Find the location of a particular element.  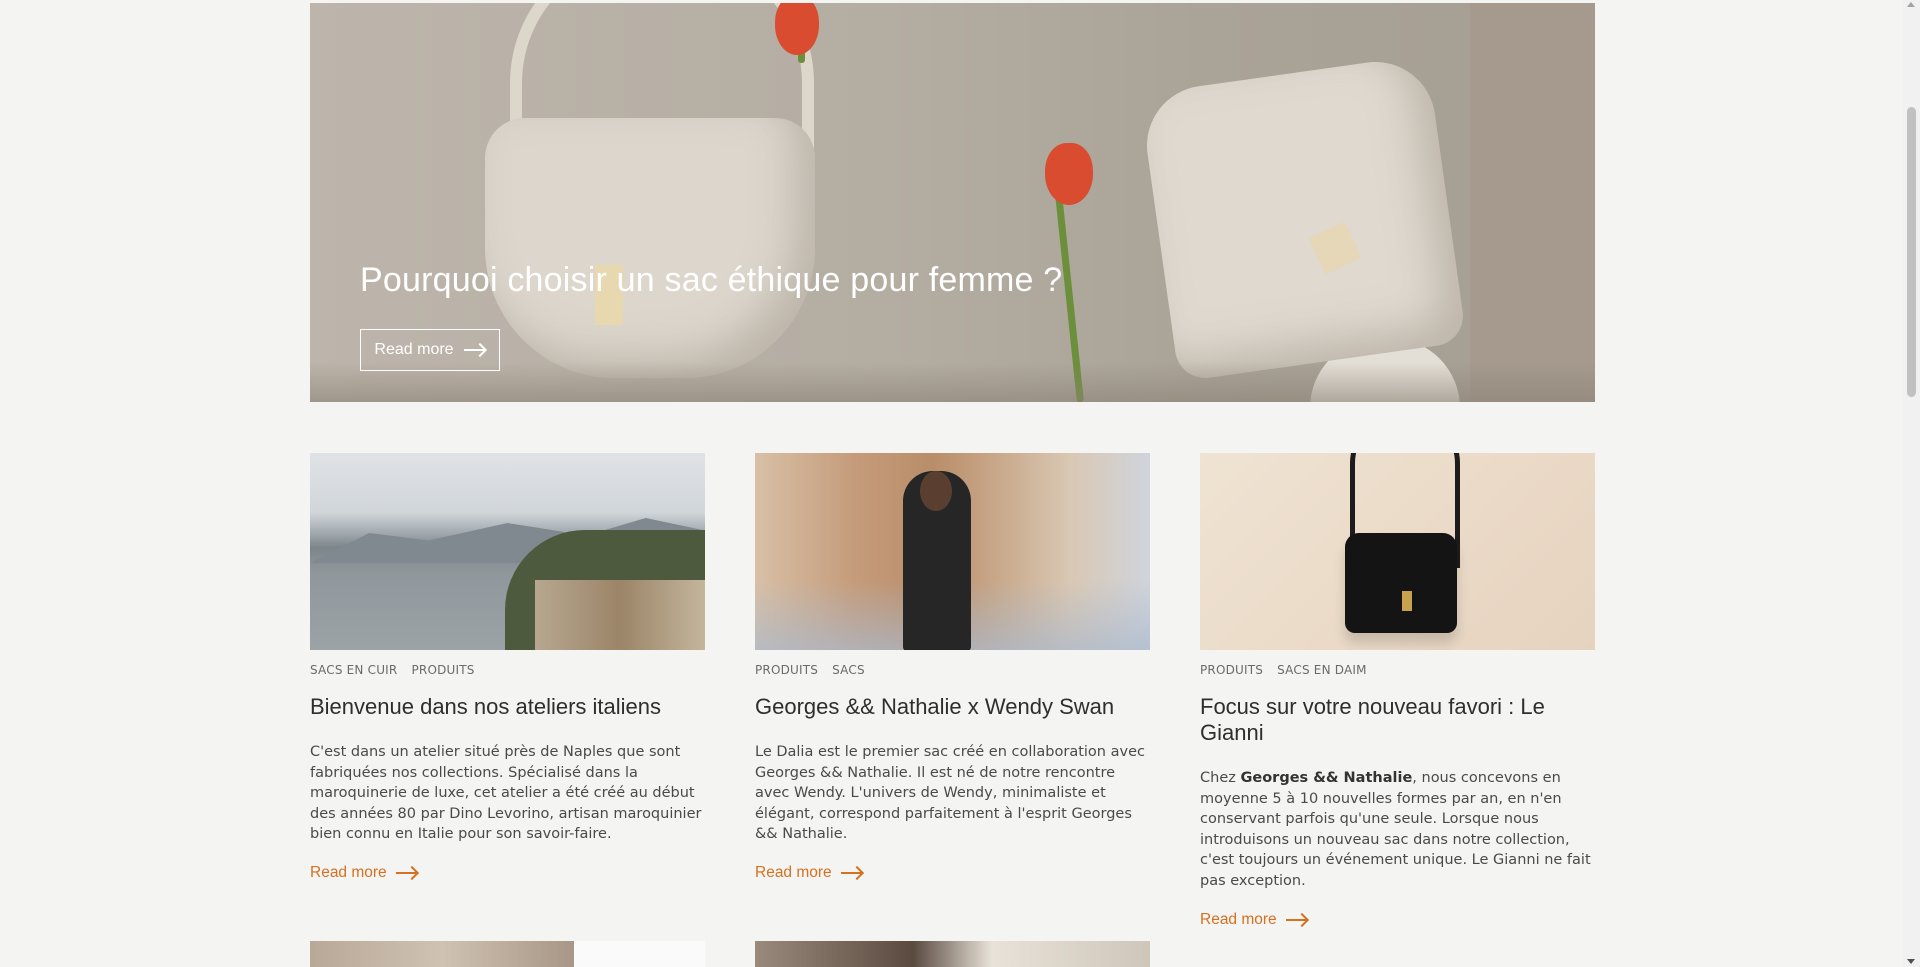

tag-link: SACS EN DAIM is located at coordinates (1322, 670).